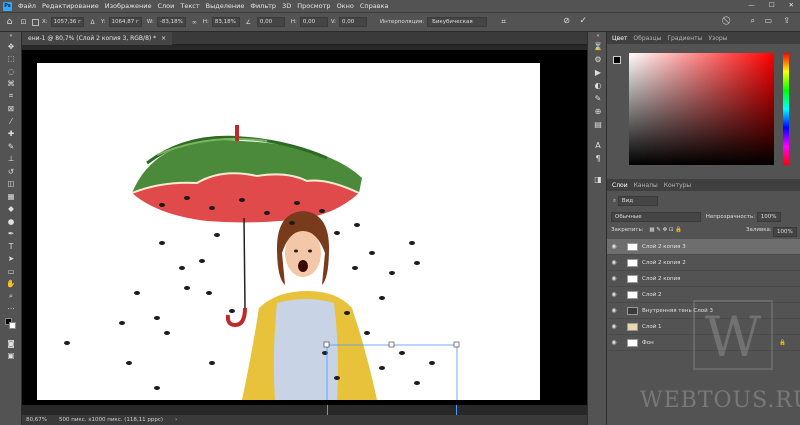 The width and height of the screenshot is (800, 425). What do you see at coordinates (598, 46) in the screenshot?
I see `history-panel-icon: ⌛` at bounding box center [598, 46].